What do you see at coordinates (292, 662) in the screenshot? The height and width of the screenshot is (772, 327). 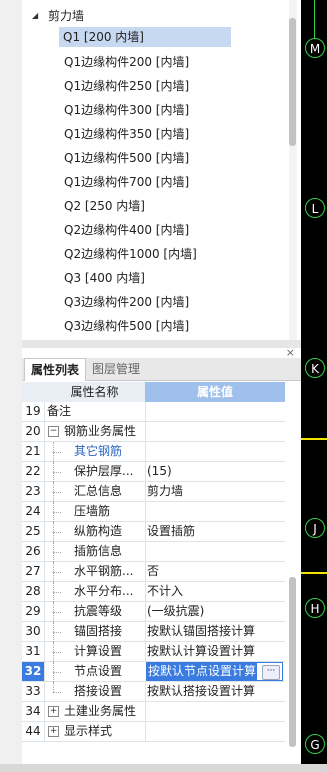 I see `properties-scrollbar-thumb` at bounding box center [292, 662].